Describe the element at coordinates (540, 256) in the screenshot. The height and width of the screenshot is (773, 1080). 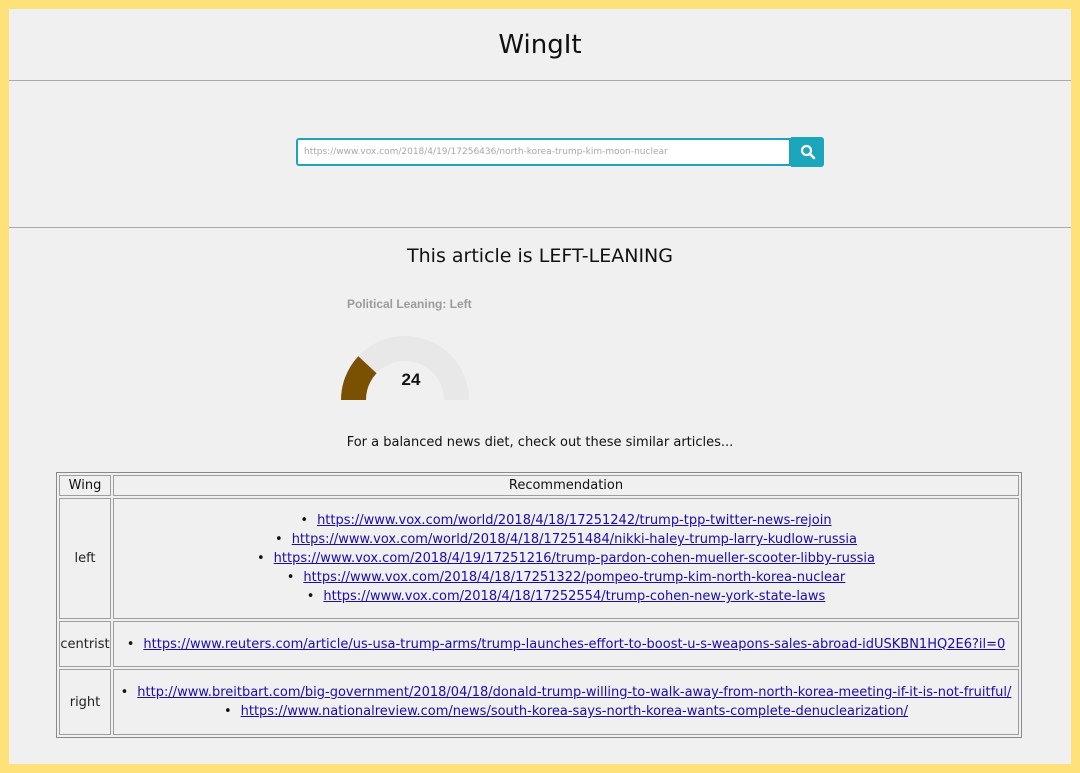
I see `result-headline: This article is LEFT-LEANING` at that location.